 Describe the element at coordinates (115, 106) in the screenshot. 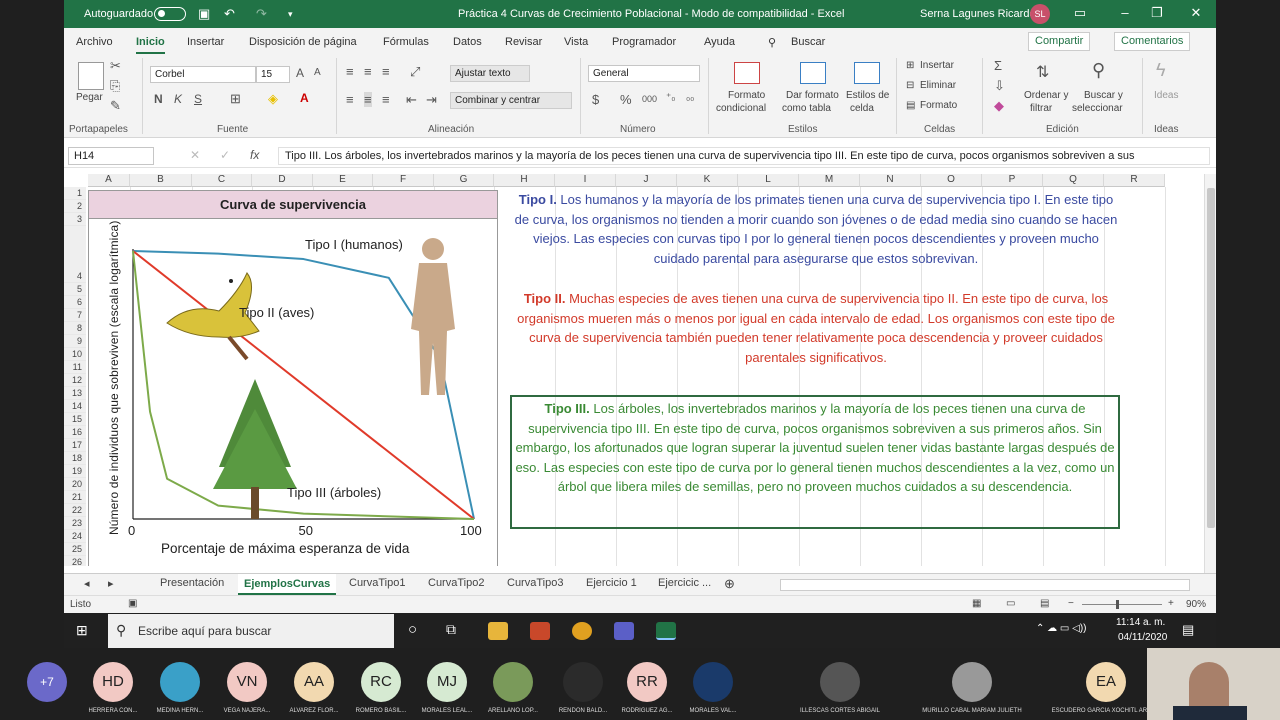

I see `format-painter-icon: ✎` at that location.